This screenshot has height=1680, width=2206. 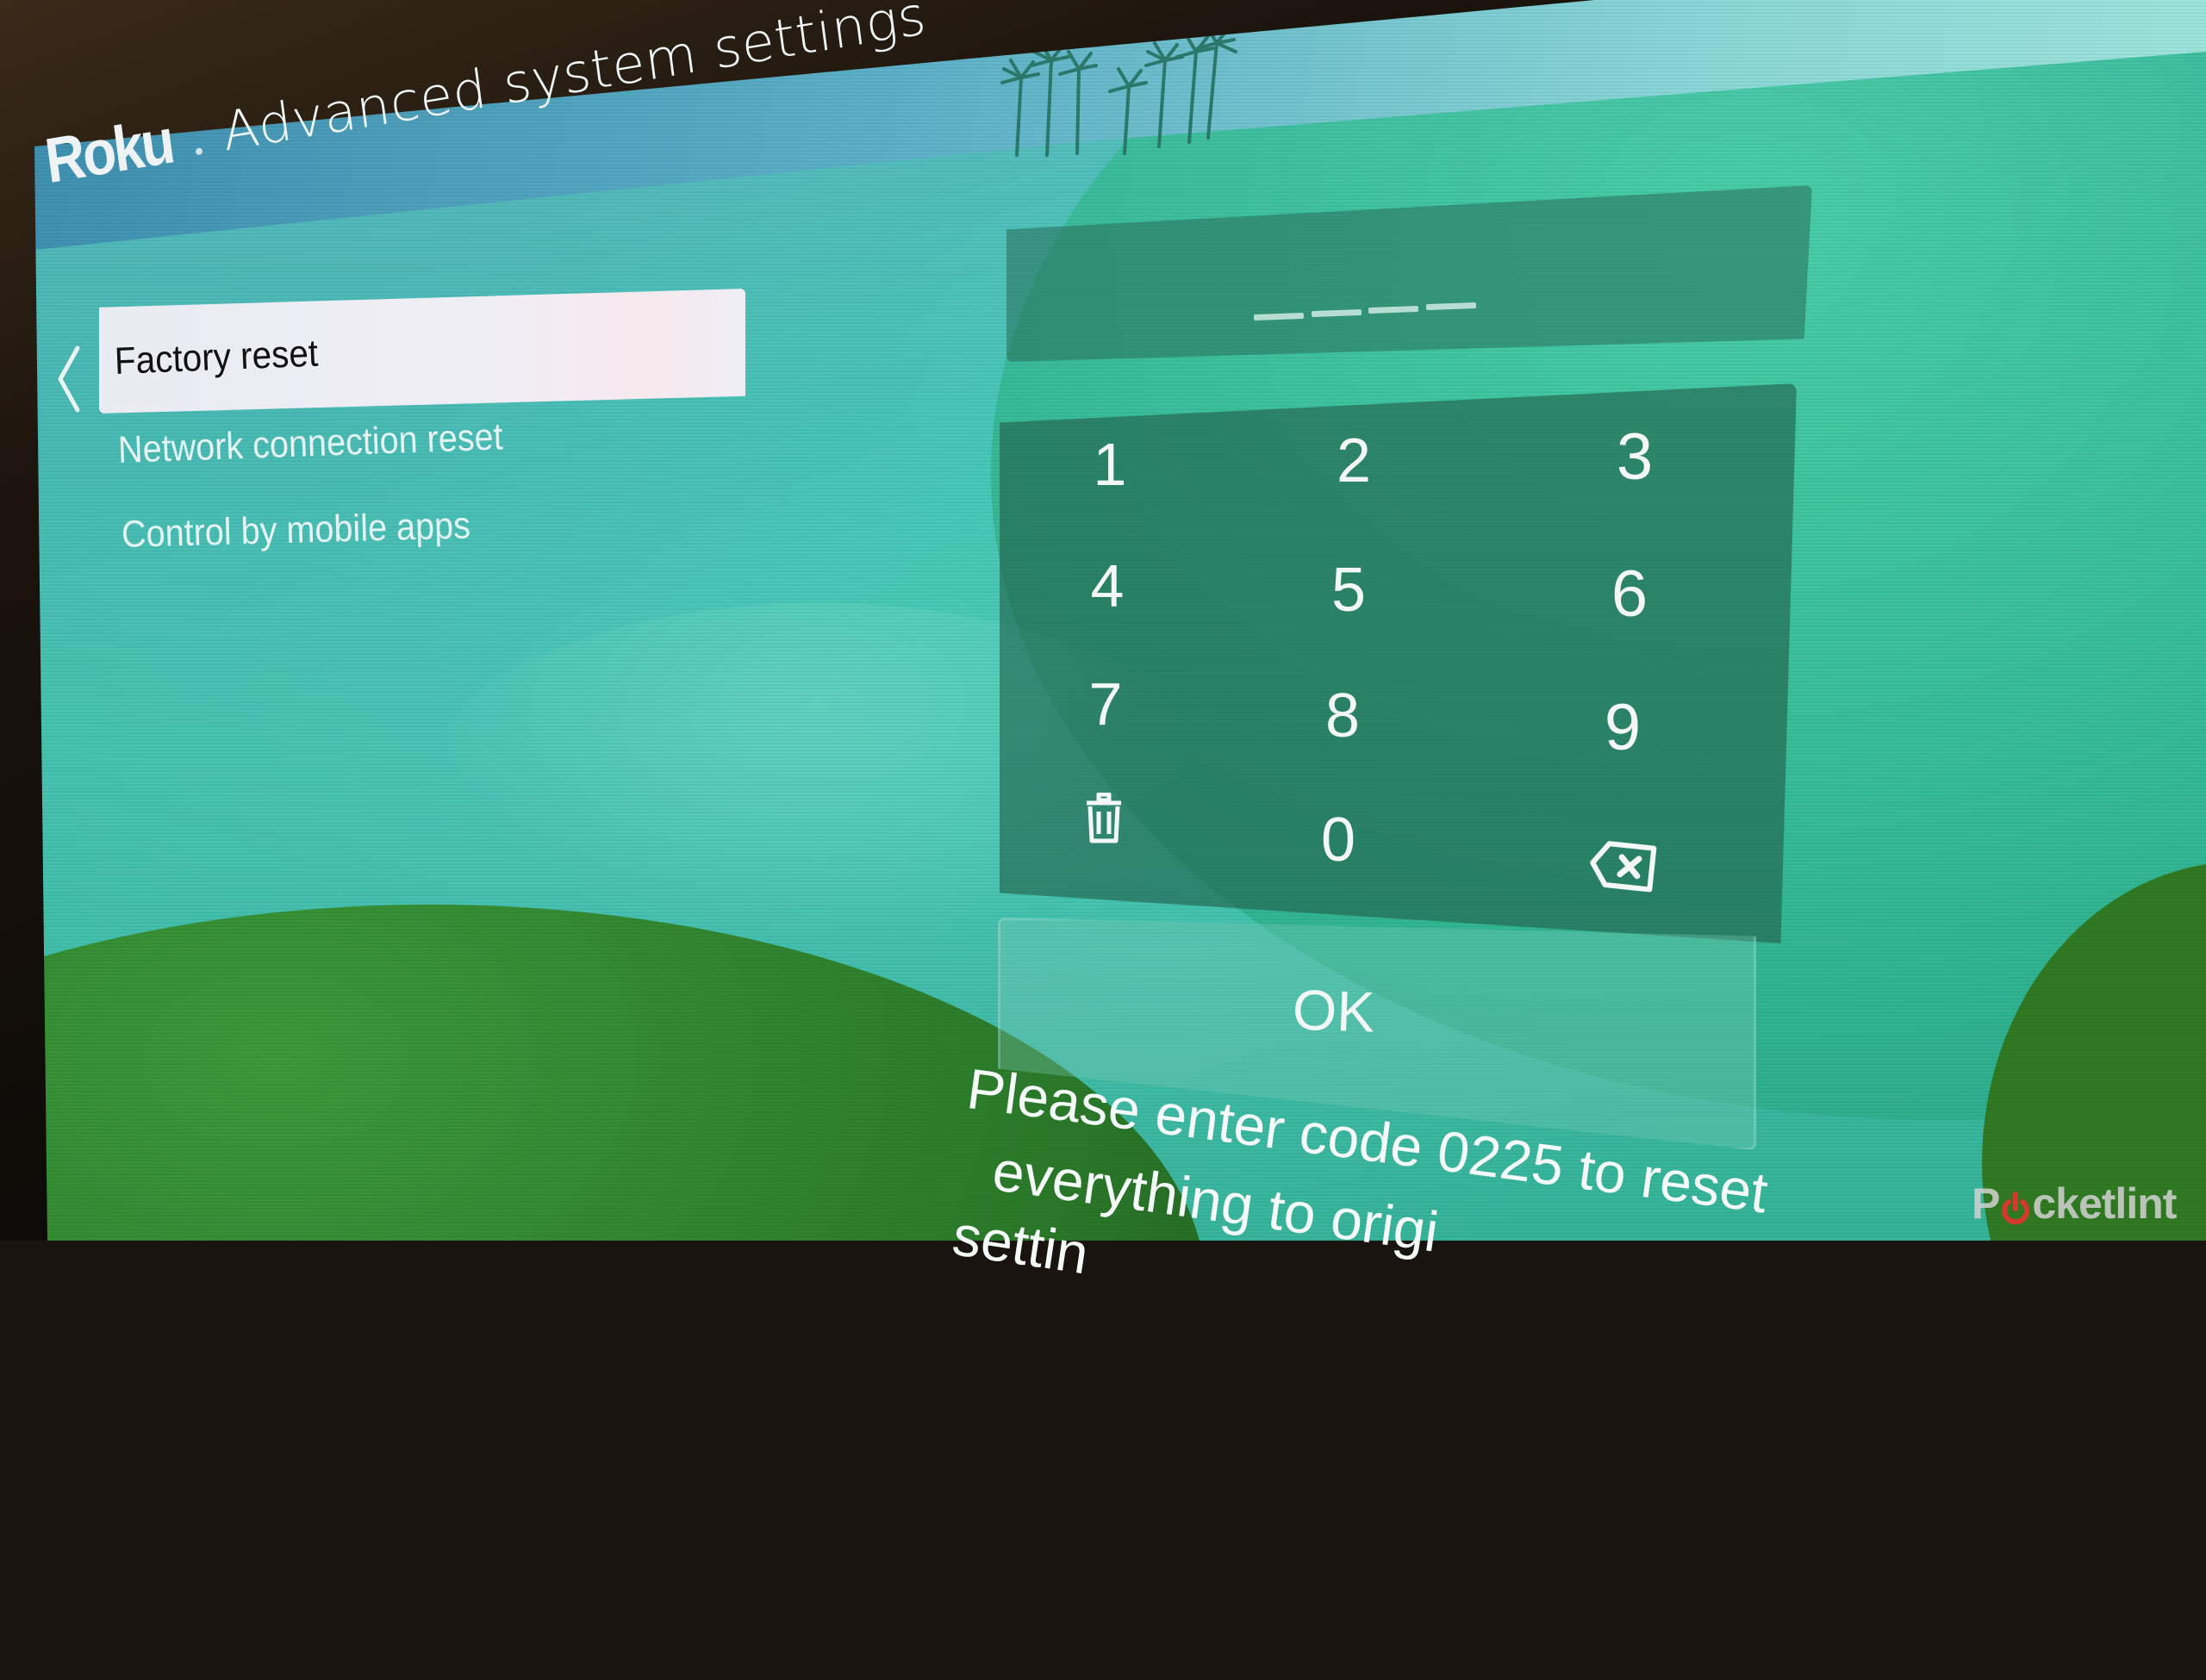 I want to click on key-4: 4, so click(x=1107, y=586).